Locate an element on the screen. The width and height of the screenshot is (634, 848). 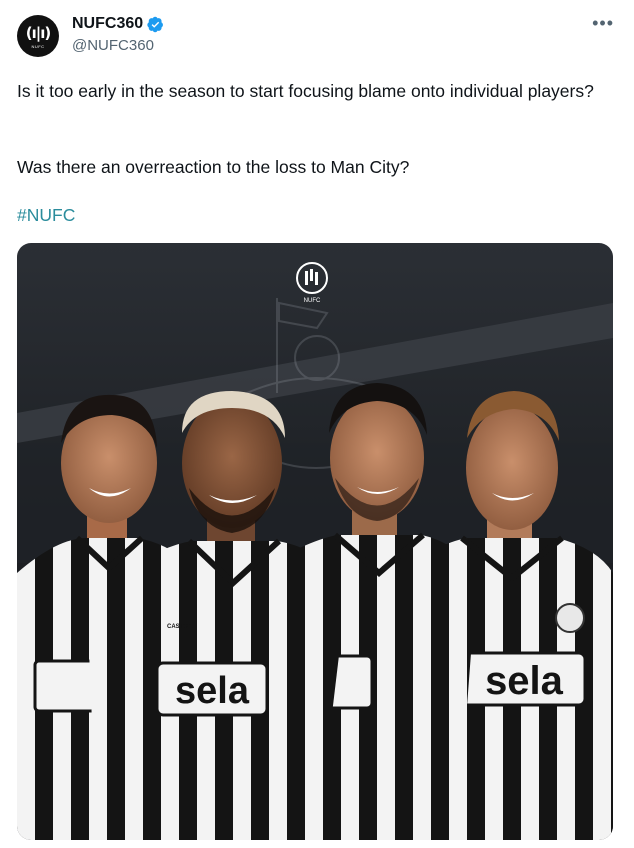
display-name: NUFC360 is located at coordinates (107, 24).